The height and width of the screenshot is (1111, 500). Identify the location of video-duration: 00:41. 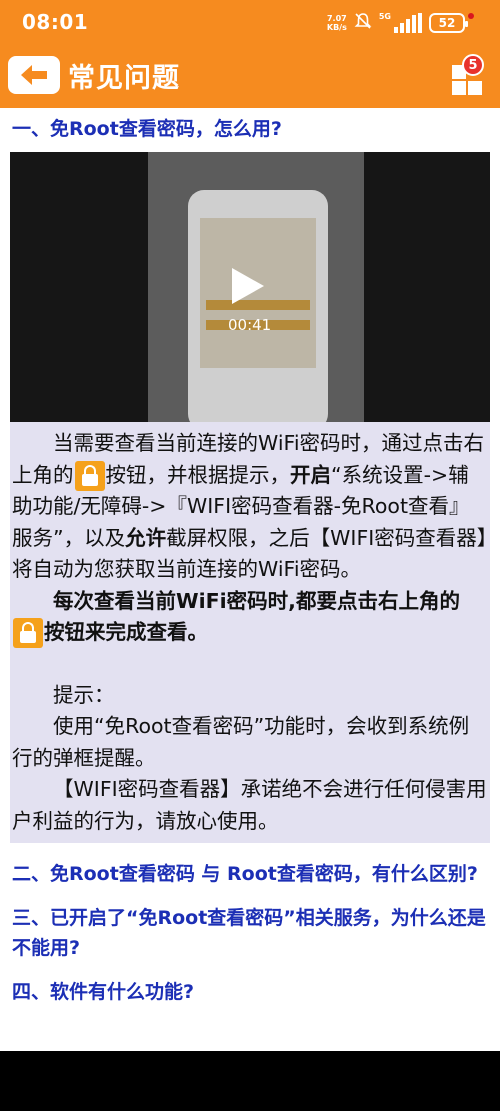
(250, 325).